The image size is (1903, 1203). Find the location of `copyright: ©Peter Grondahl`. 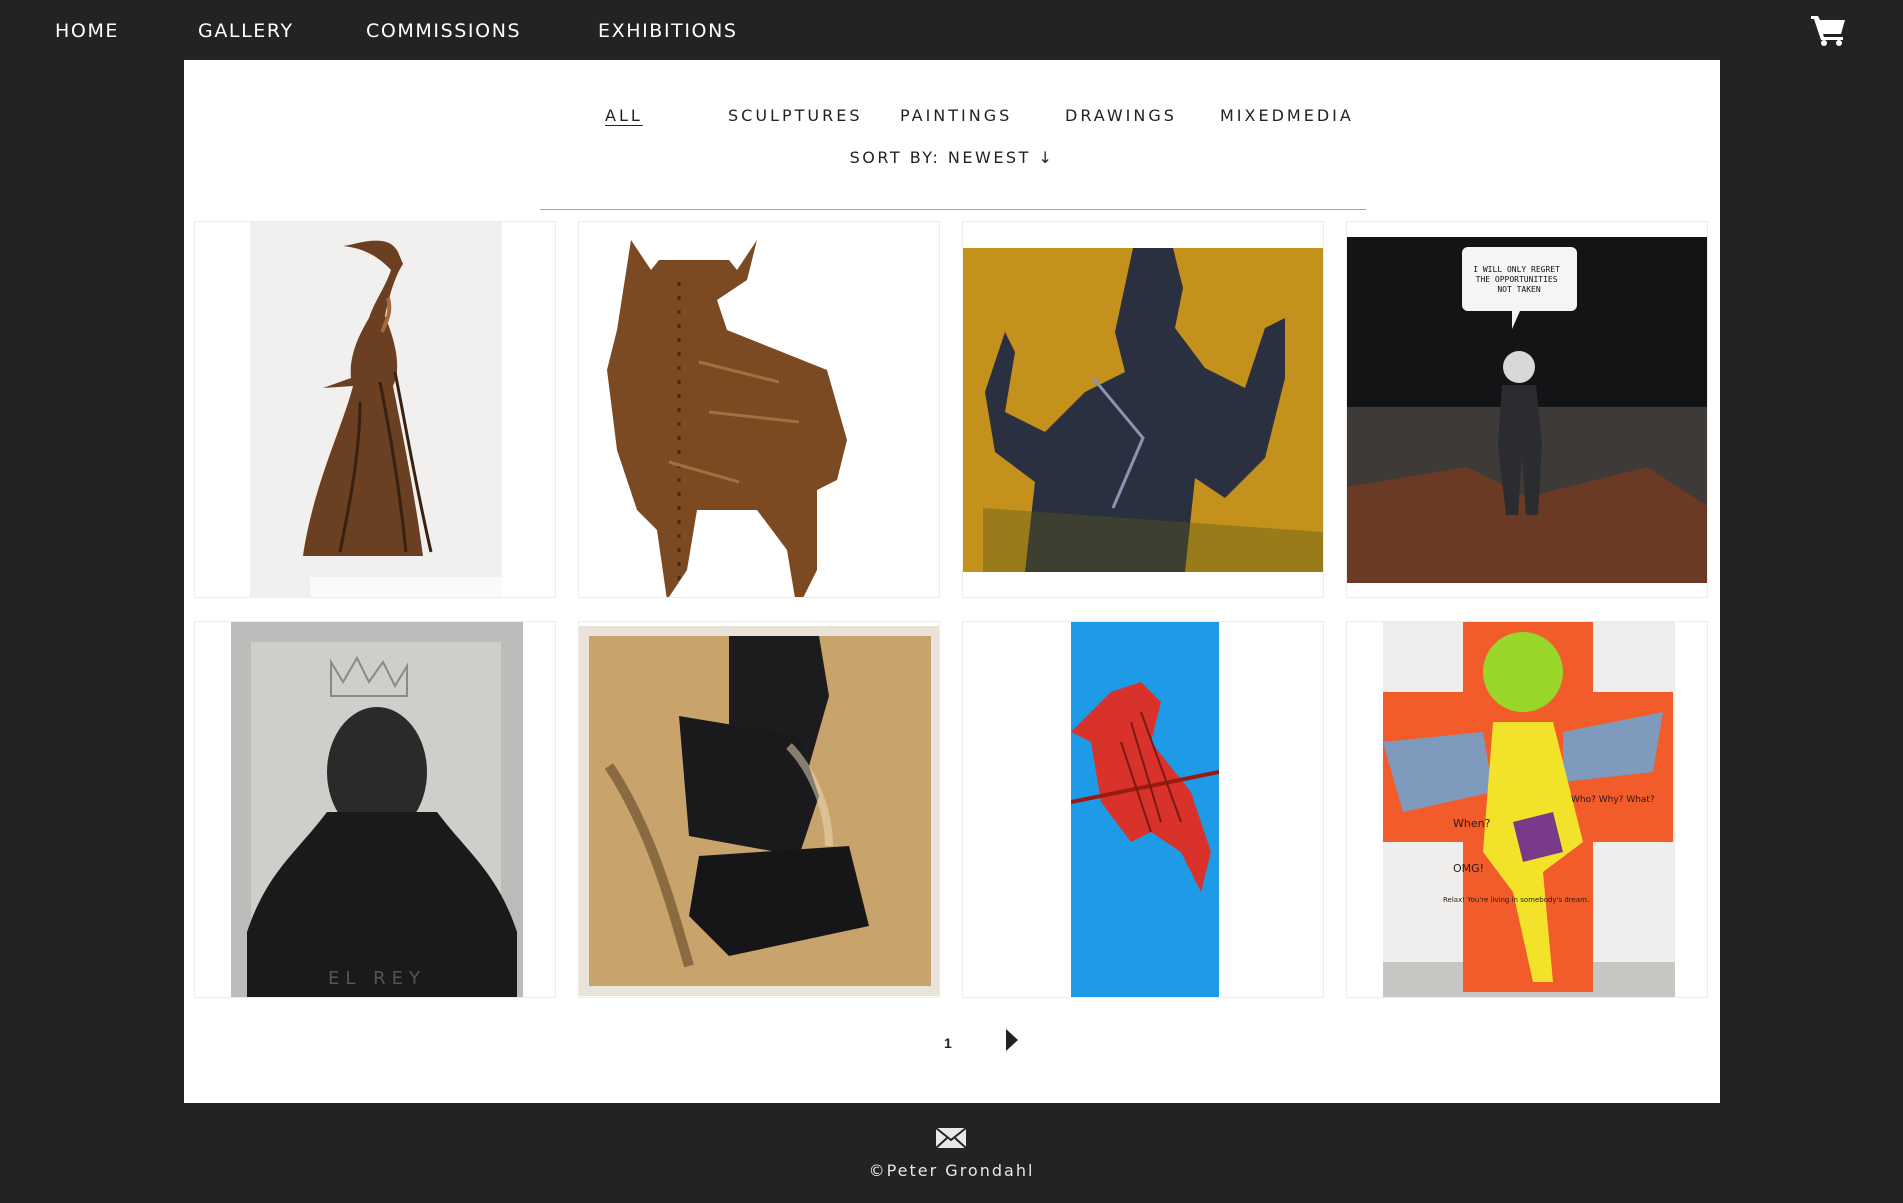

copyright: ©Peter Grondahl is located at coordinates (951, 1170).